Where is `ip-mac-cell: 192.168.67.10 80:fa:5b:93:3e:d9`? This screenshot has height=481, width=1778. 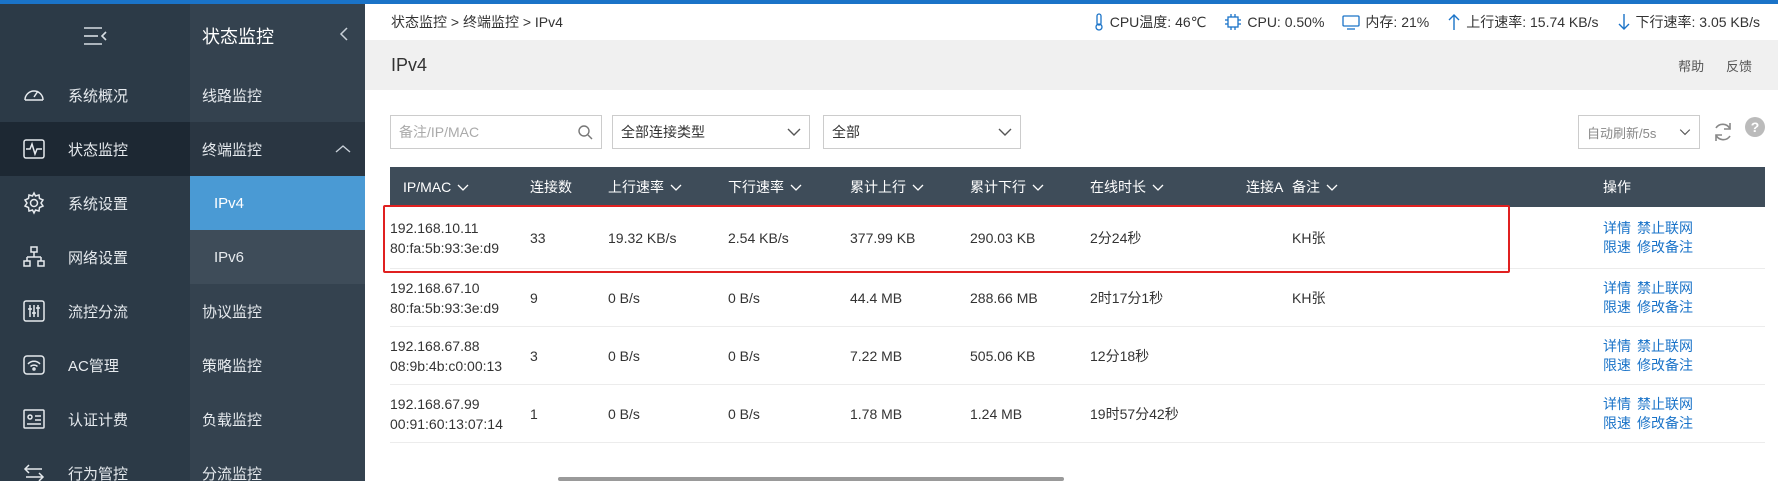
ip-mac-cell: 192.168.67.10 80:fa:5b:93:3e:d9 is located at coordinates (460, 298).